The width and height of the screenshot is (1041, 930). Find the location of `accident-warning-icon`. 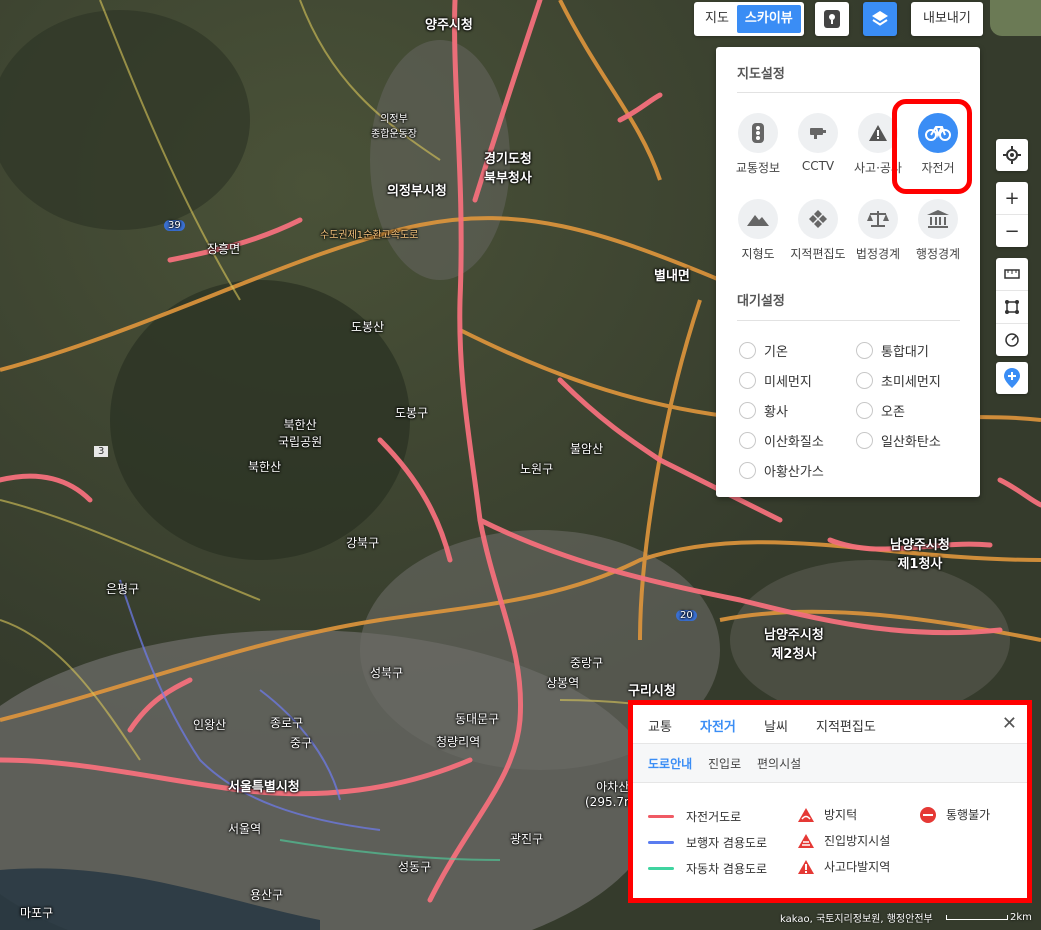

accident-warning-icon is located at coordinates (806, 866).